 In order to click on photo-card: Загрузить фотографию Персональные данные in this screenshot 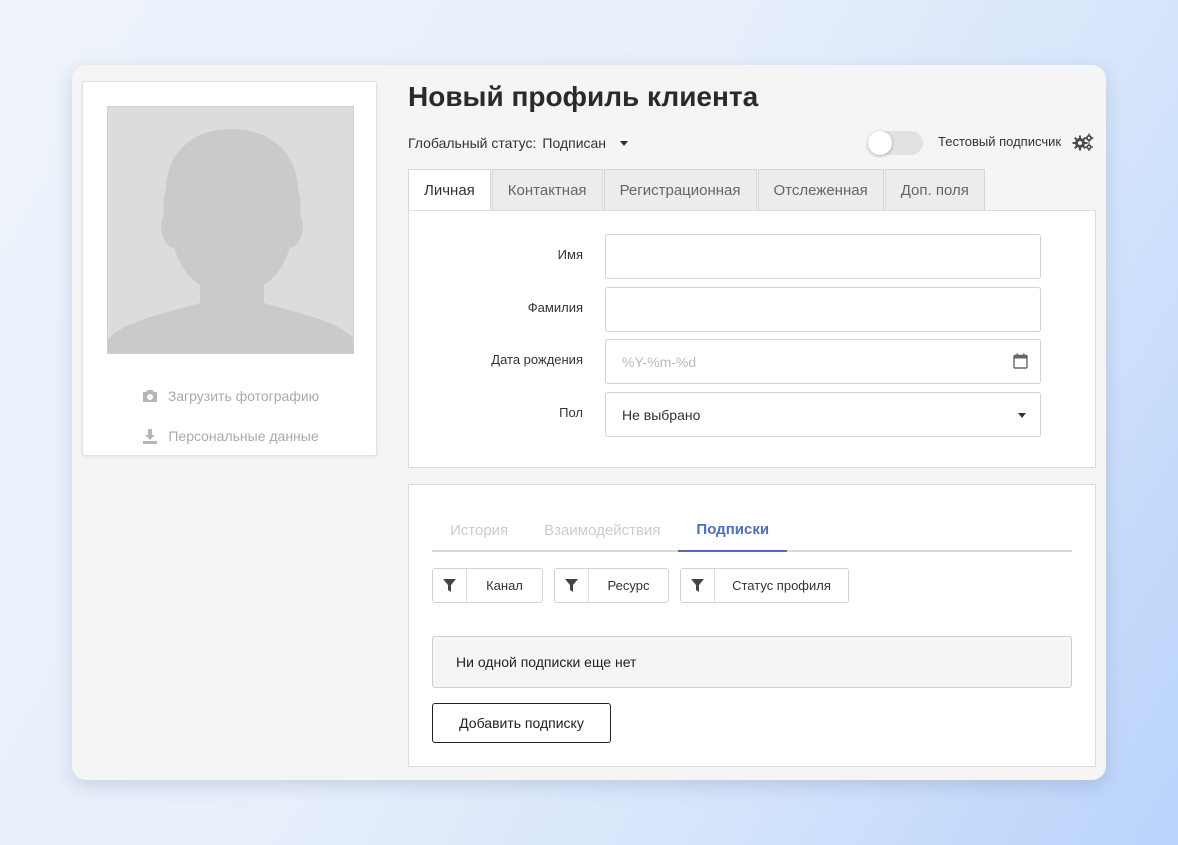, I will do `click(229, 268)`.